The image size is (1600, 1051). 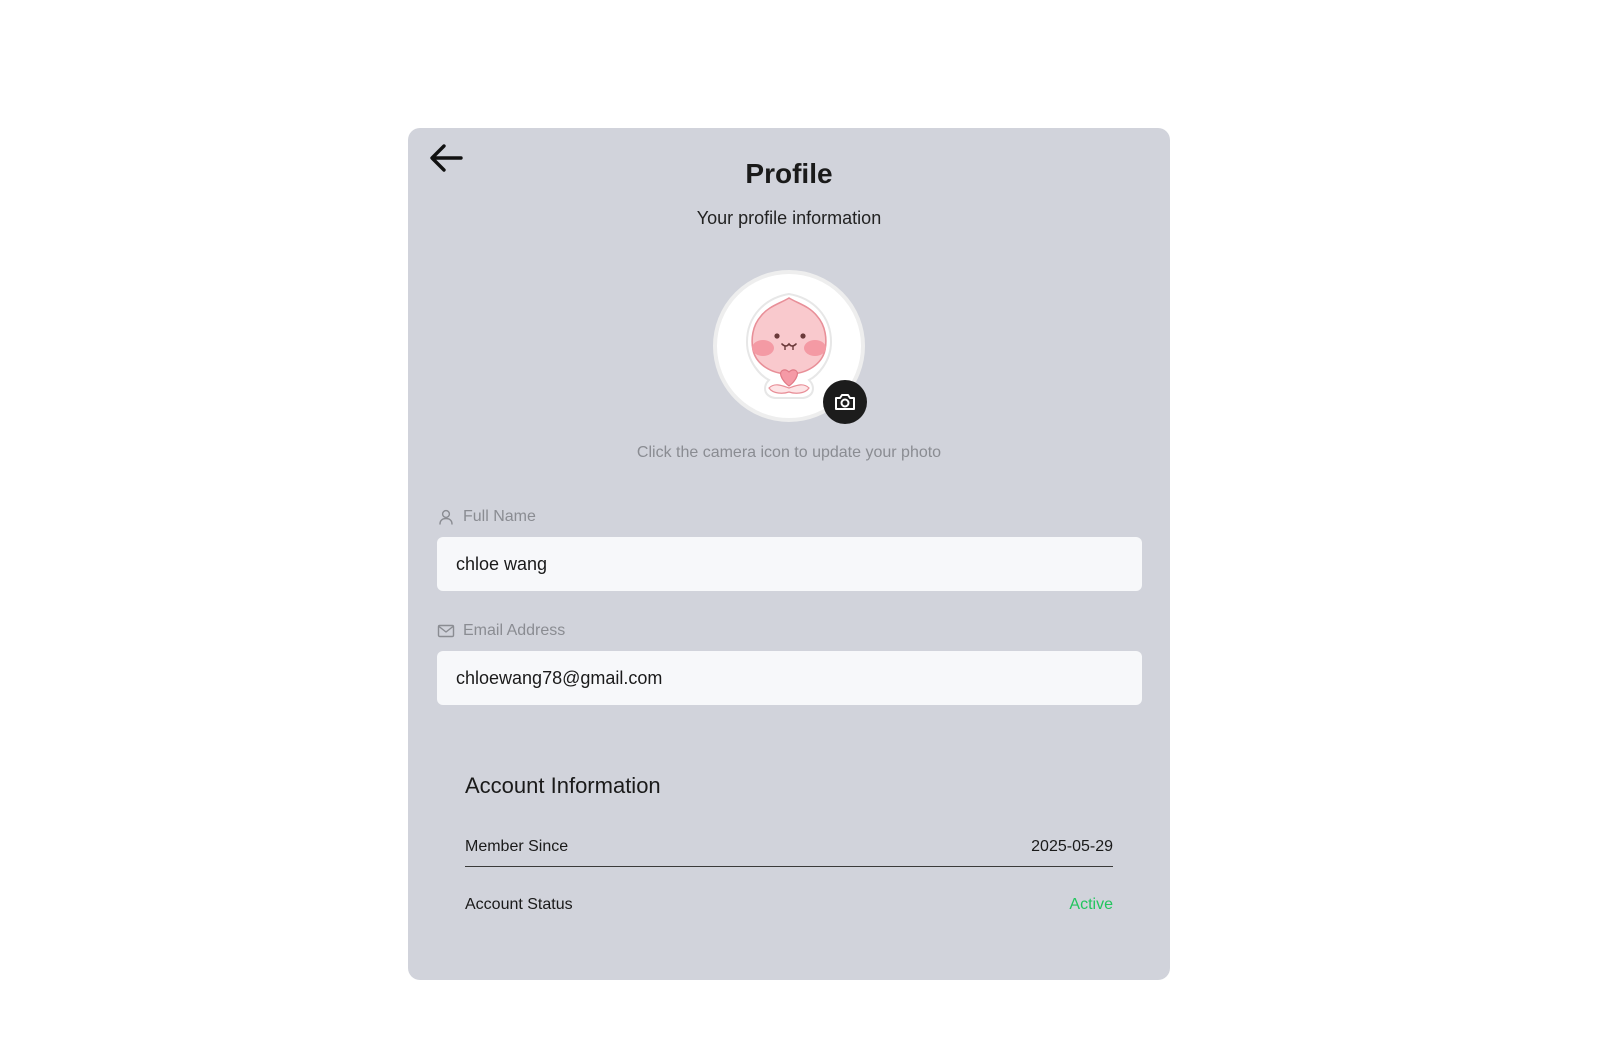 What do you see at coordinates (789, 905) in the screenshot?
I see `account-status-row: Account Status Active` at bounding box center [789, 905].